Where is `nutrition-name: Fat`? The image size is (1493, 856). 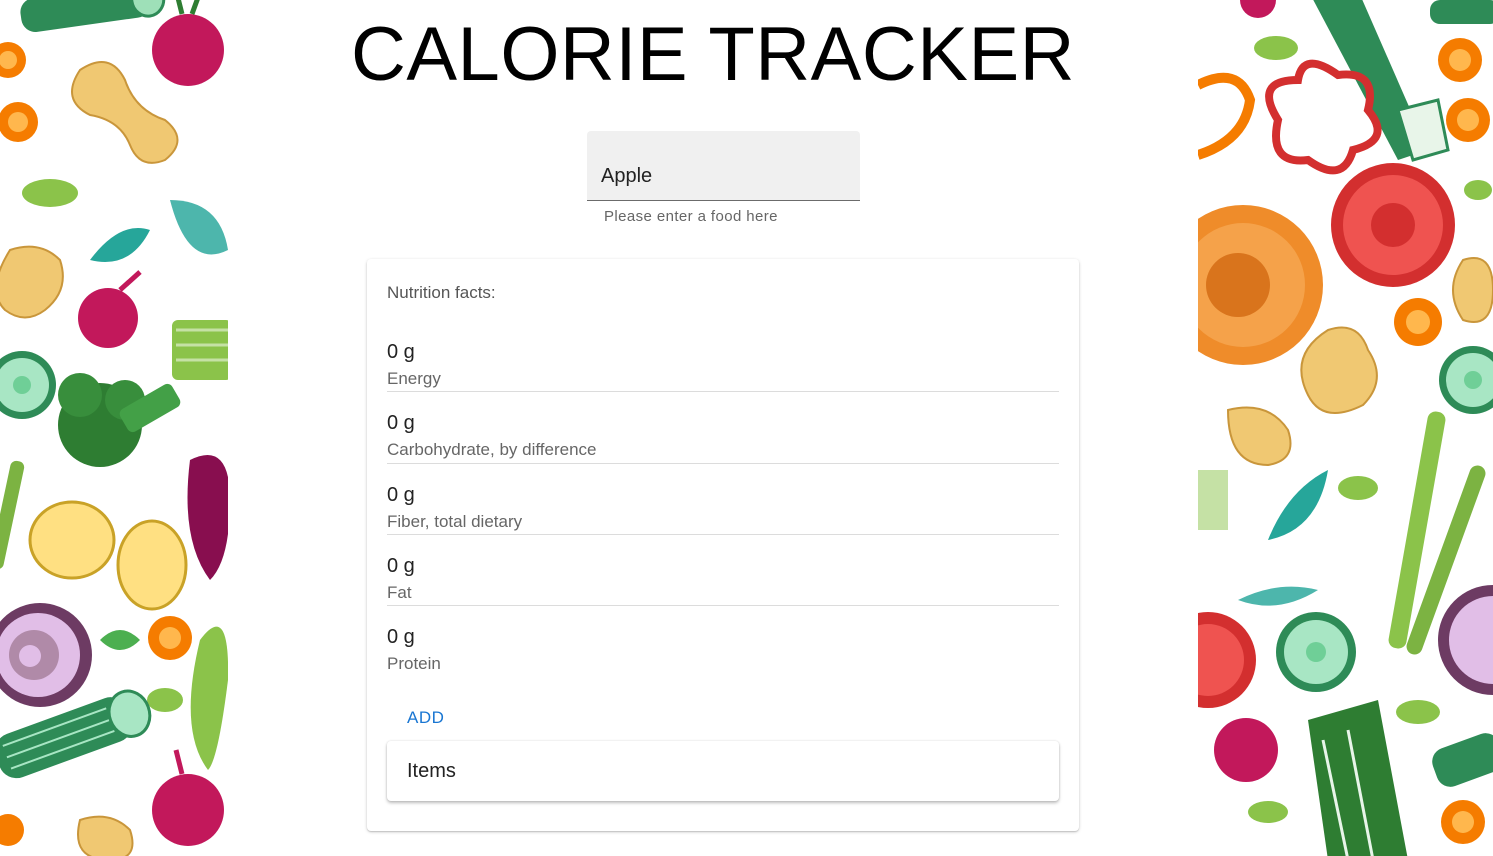 nutrition-name: Fat is located at coordinates (399, 592).